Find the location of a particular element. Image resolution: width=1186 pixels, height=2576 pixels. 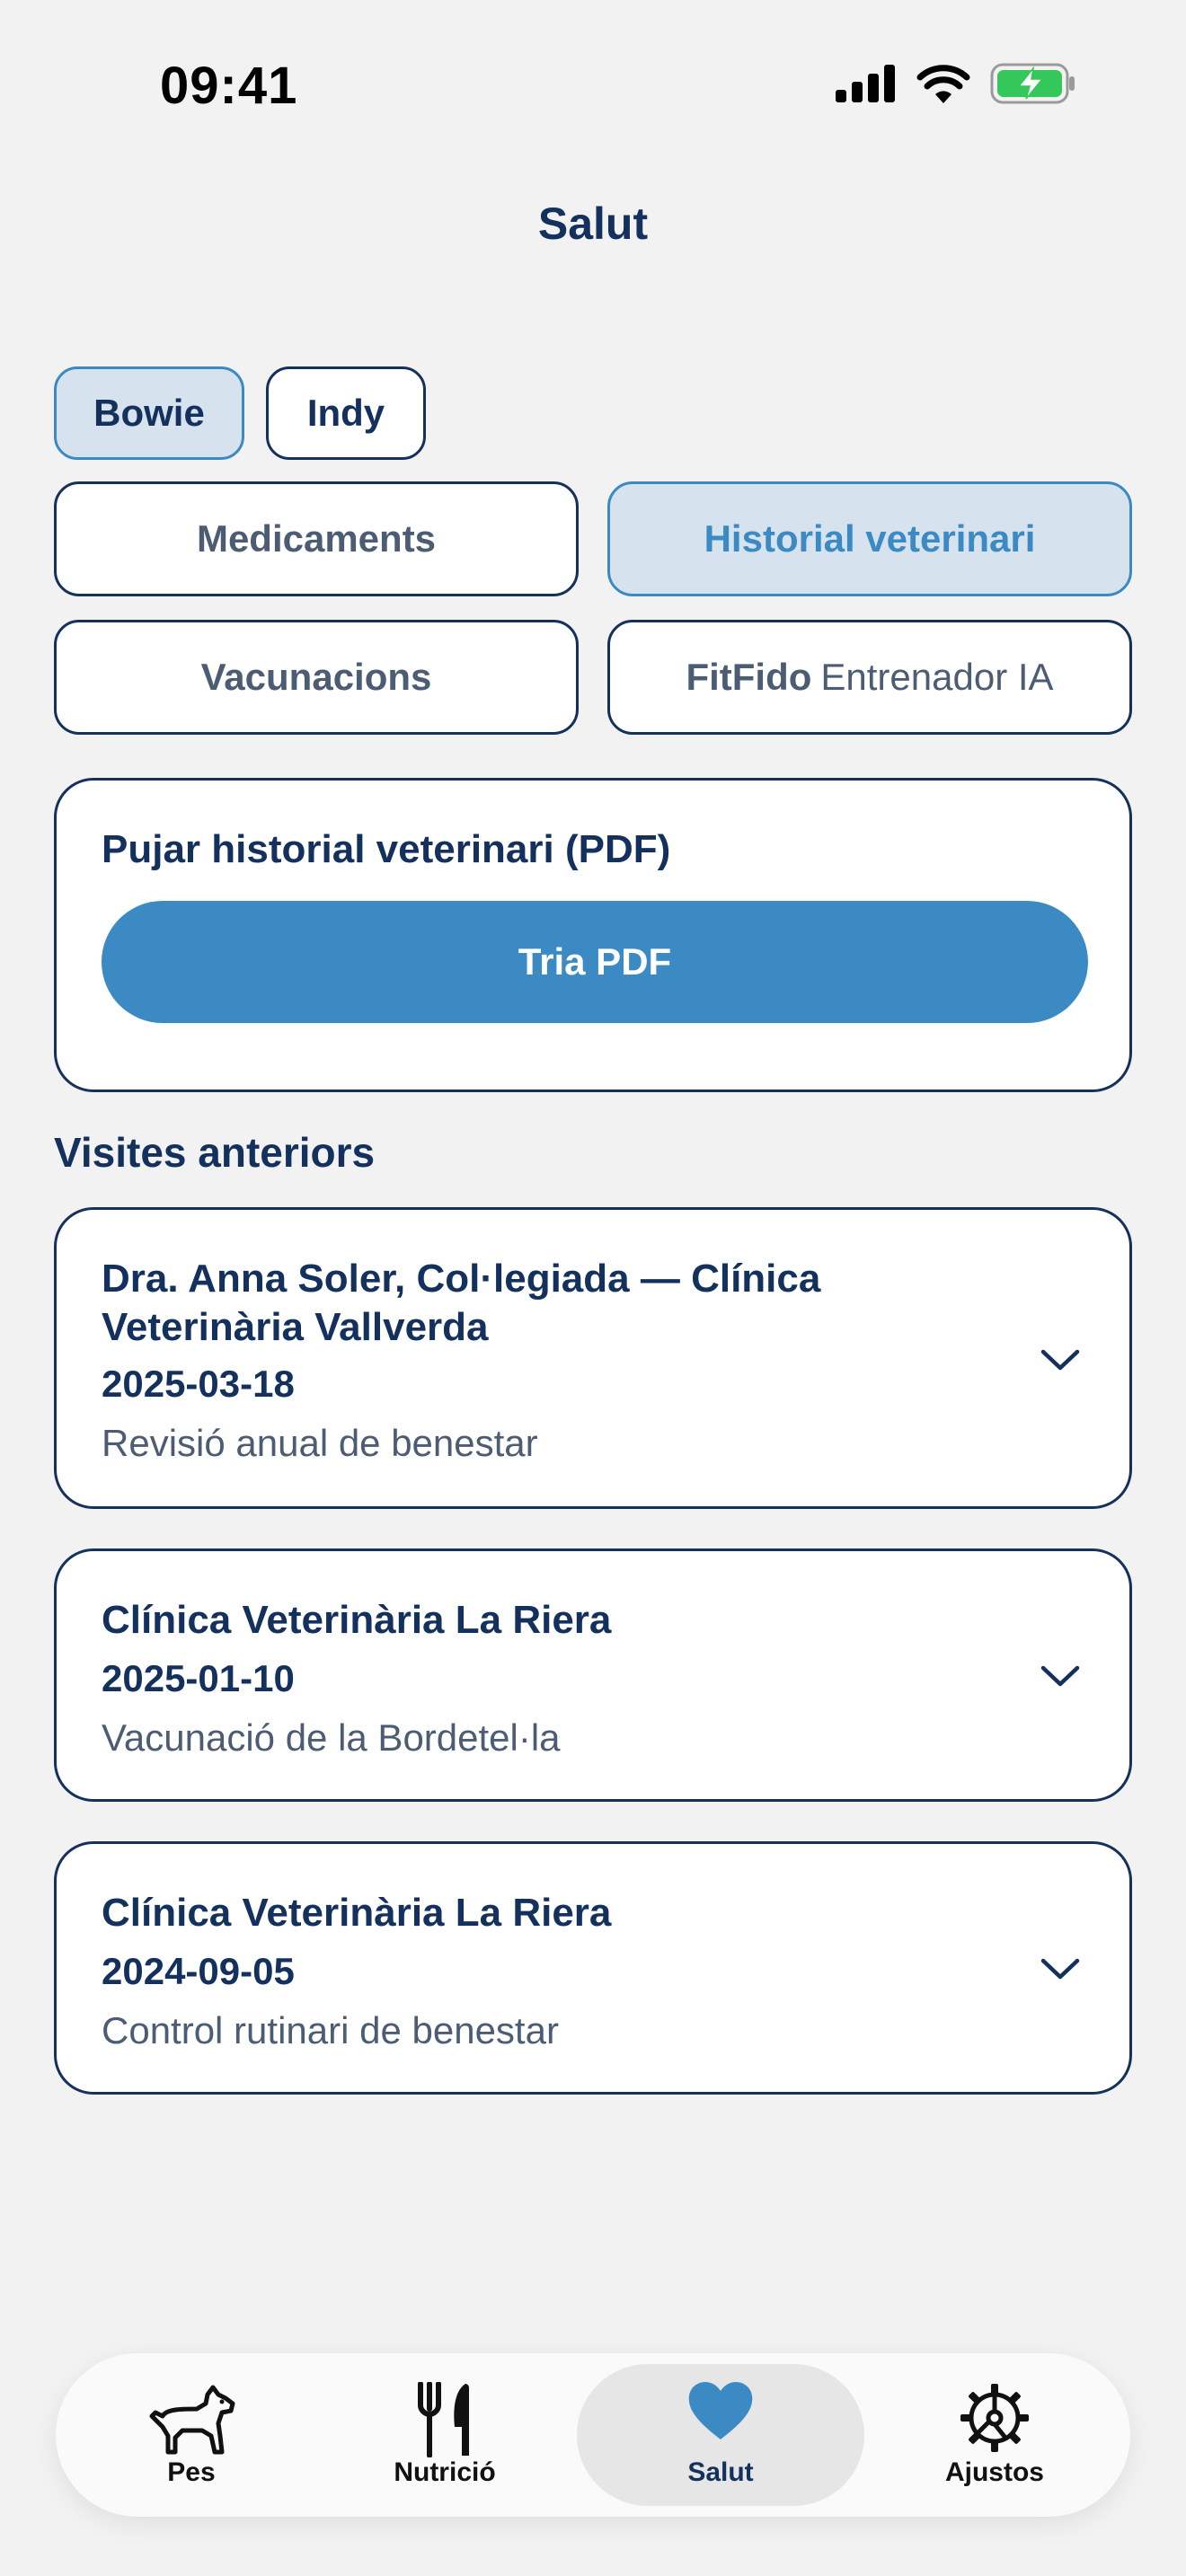

tab-bar: Pes Nutrició Salut Ajustos is located at coordinates (593, 2435).